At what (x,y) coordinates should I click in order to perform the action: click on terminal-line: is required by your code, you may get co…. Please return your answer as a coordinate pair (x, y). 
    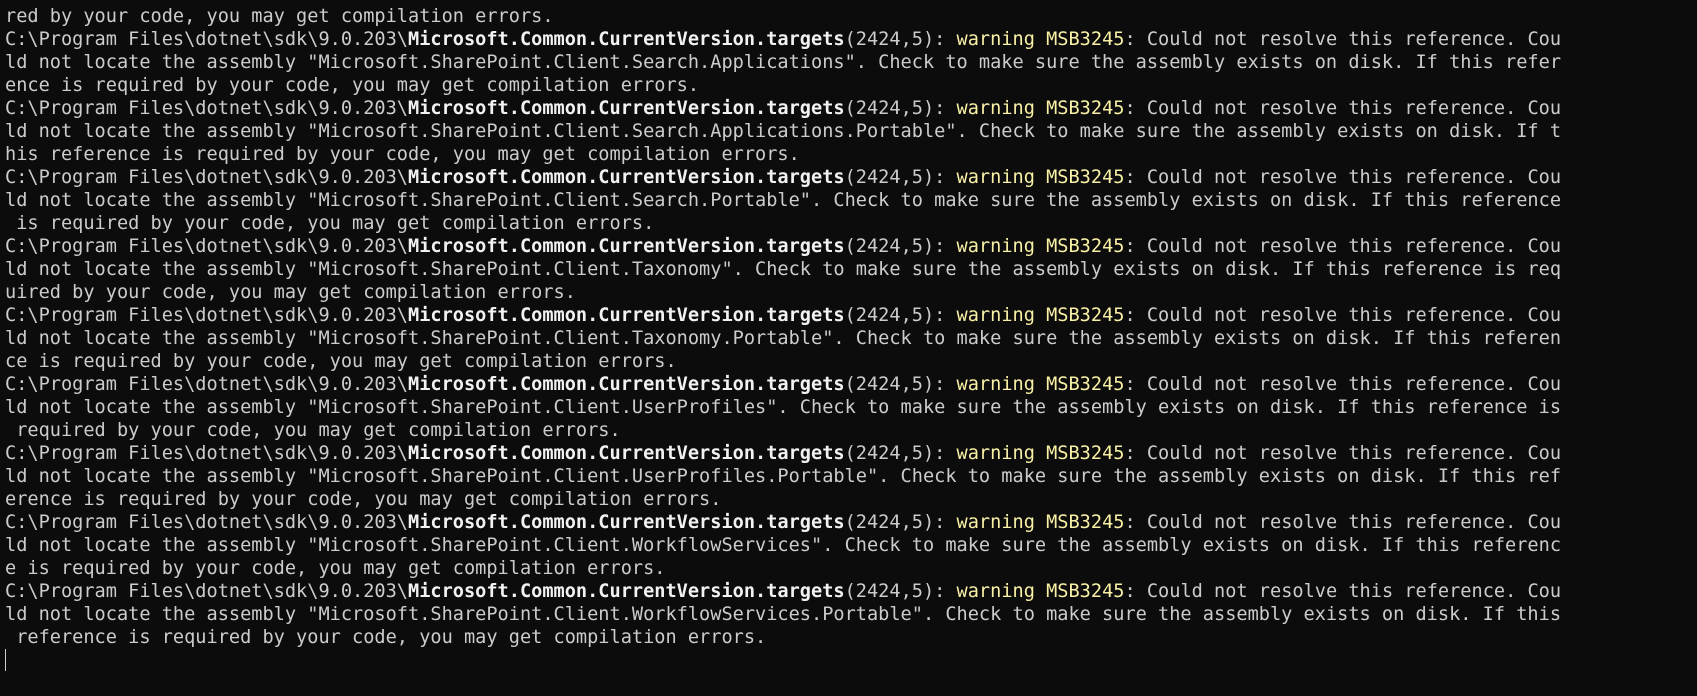
    Looking at the image, I should click on (330, 223).